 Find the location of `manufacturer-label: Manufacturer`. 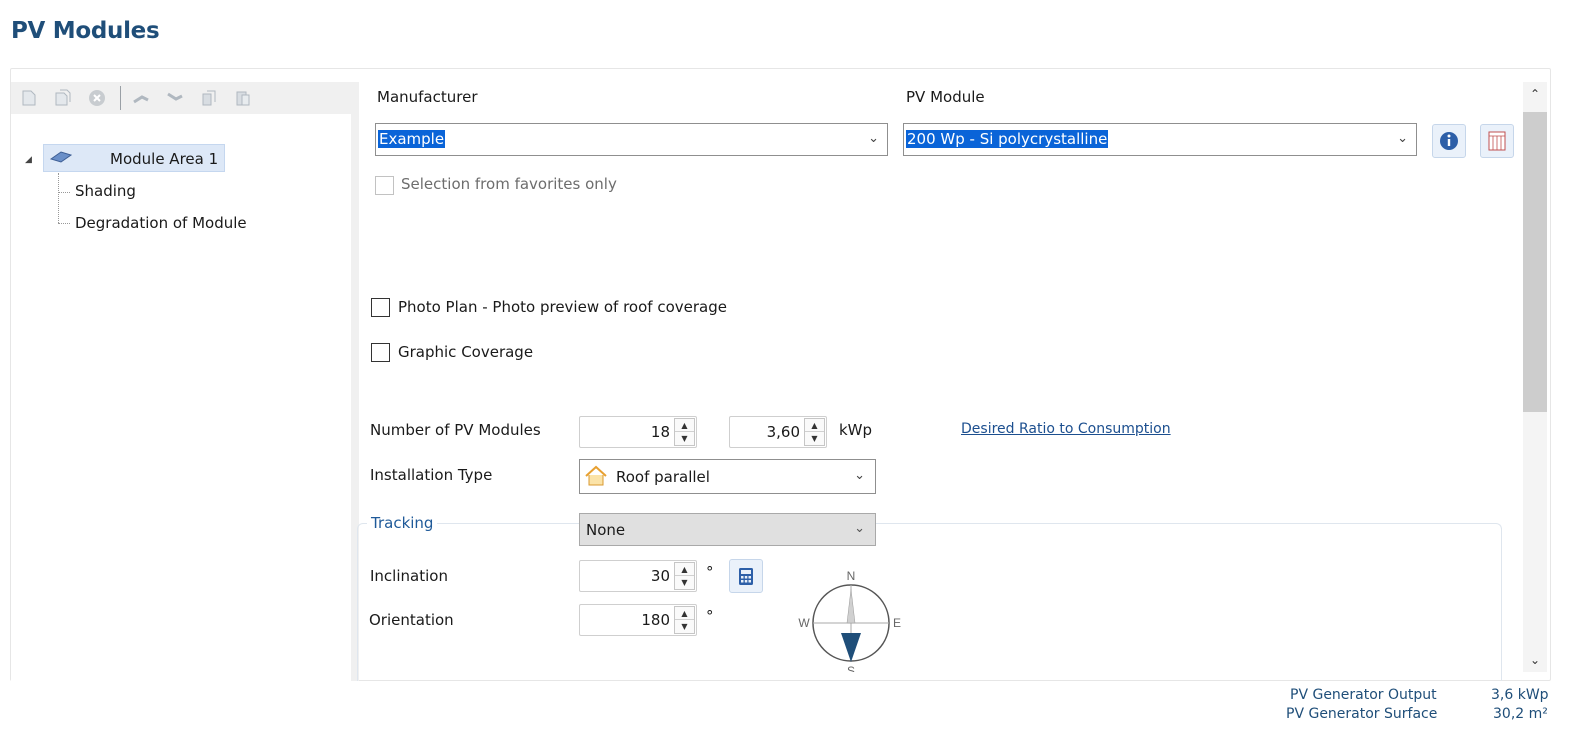

manufacturer-label: Manufacturer is located at coordinates (427, 97).